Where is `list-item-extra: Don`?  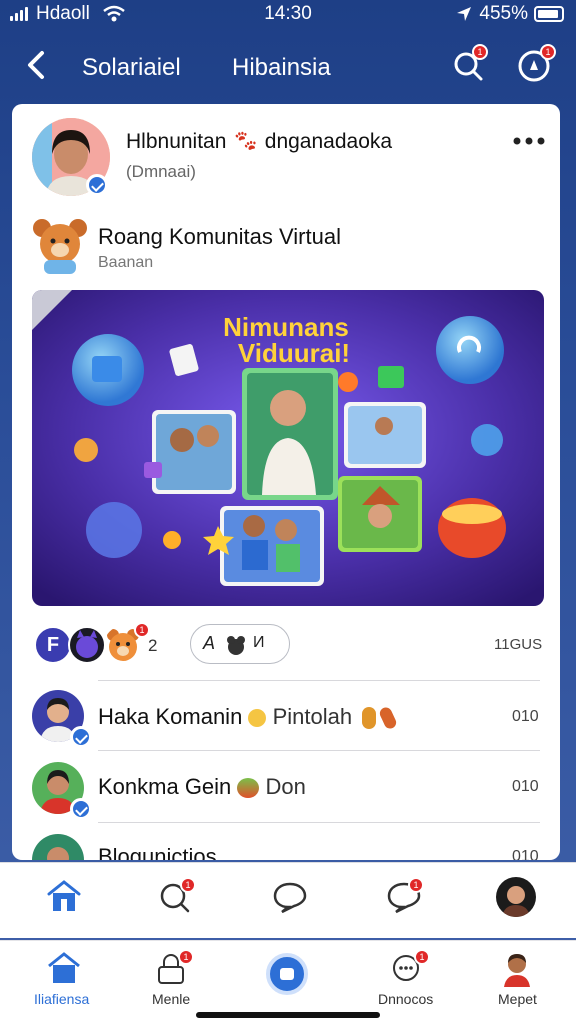
list-item-extra: Don is located at coordinates (285, 786).